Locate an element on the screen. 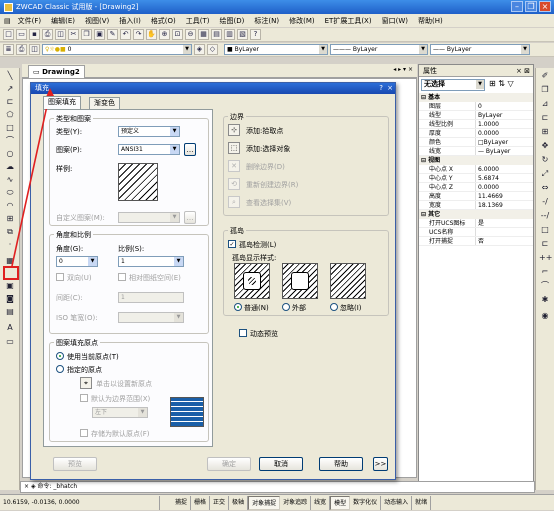 This screenshot has height=511, width=554. tab-hatch: 图案填充 is located at coordinates (62, 102).